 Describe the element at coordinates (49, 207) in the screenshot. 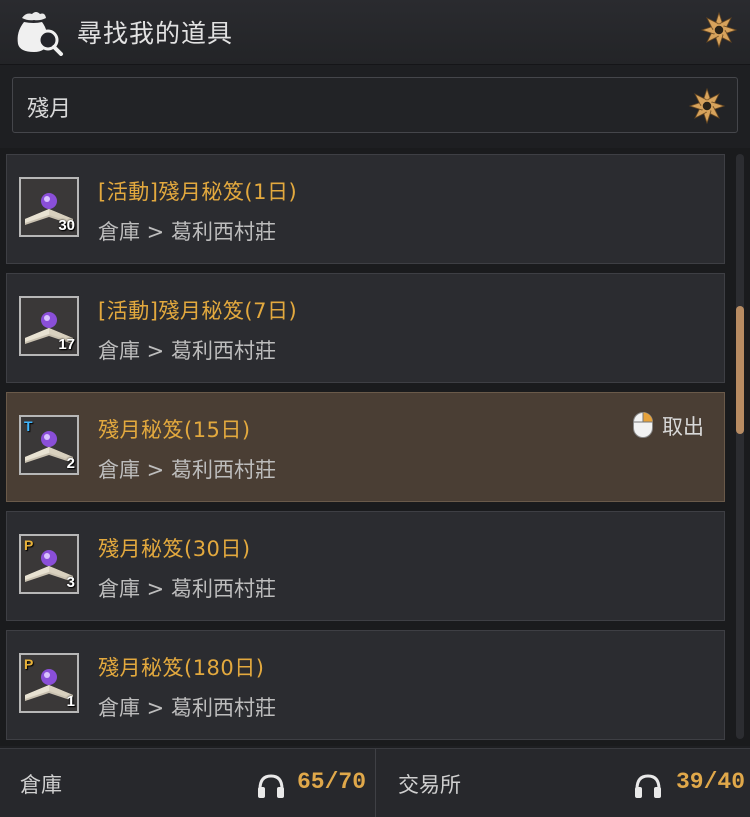

I see `skill-book-icon: 30` at that location.